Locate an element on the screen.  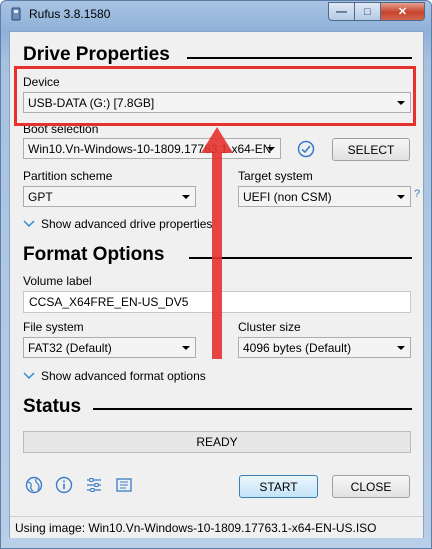
close-window-button: ✕ is located at coordinates (403, 11).